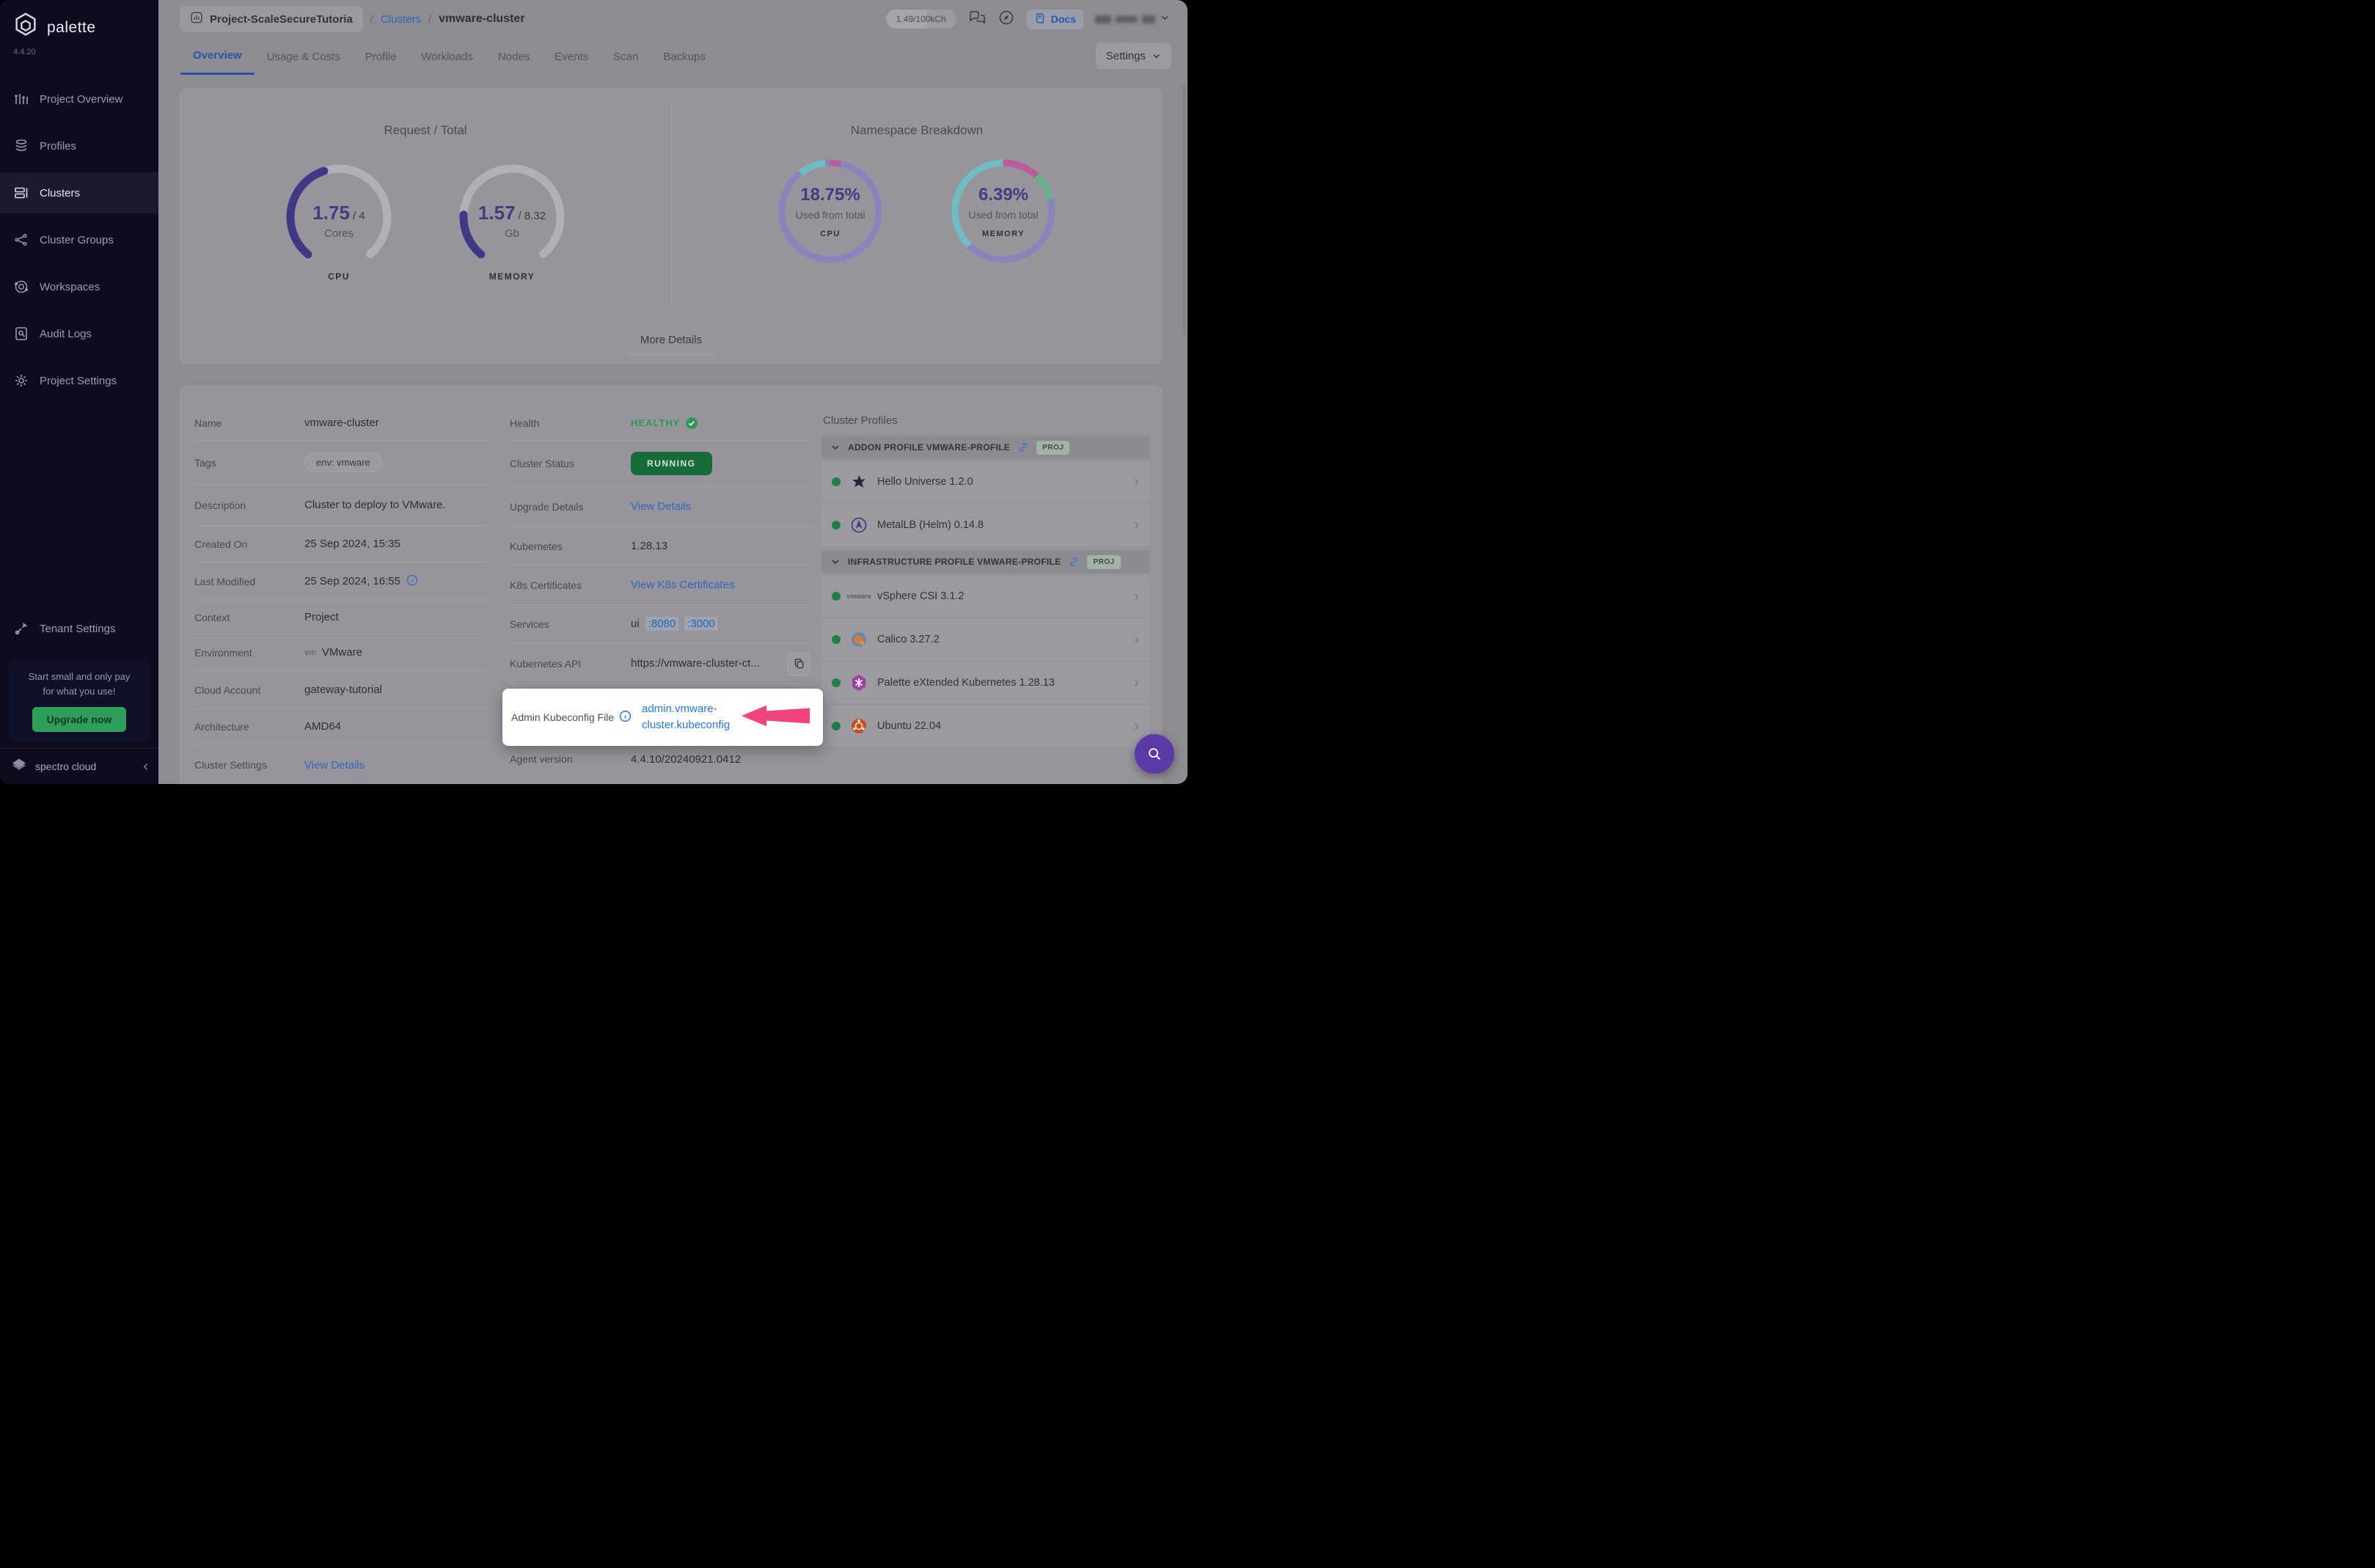 The height and width of the screenshot is (1568, 2375). I want to click on cluster-settings-view-details-link: View Details, so click(334, 765).